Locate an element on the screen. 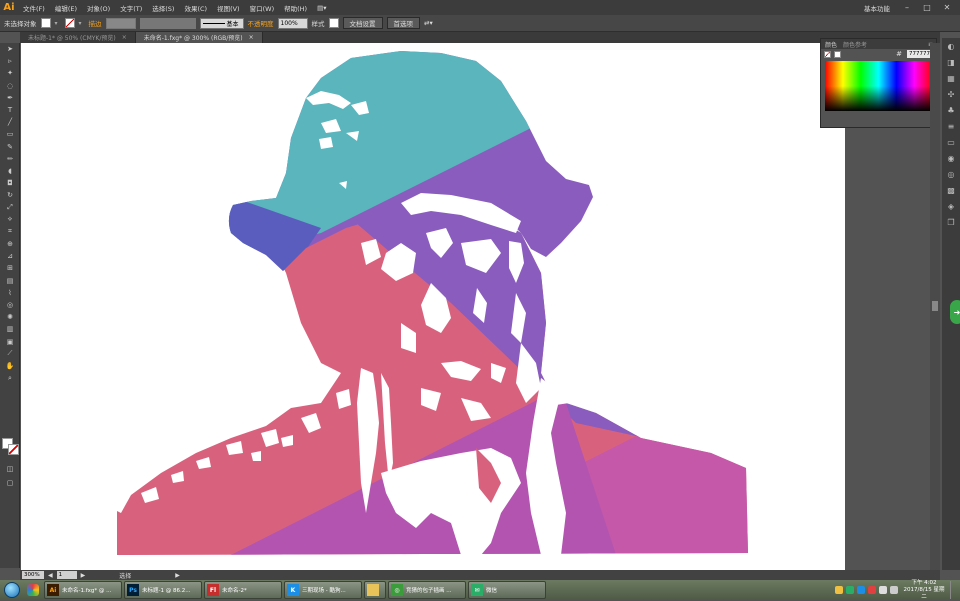 This screenshot has width=960, height=601. eyedropper-icon: ⌇ is located at coordinates (10, 293).